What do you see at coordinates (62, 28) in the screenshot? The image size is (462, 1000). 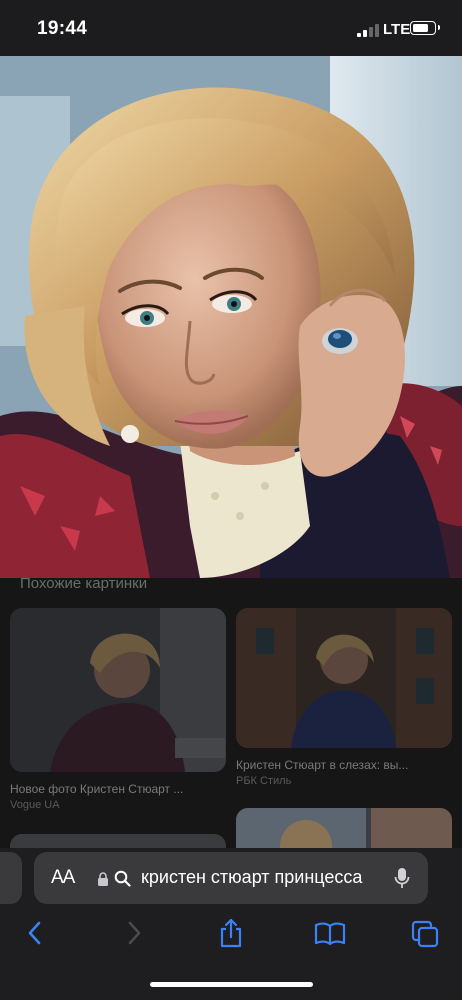 I see `status-time: 19:44` at bounding box center [62, 28].